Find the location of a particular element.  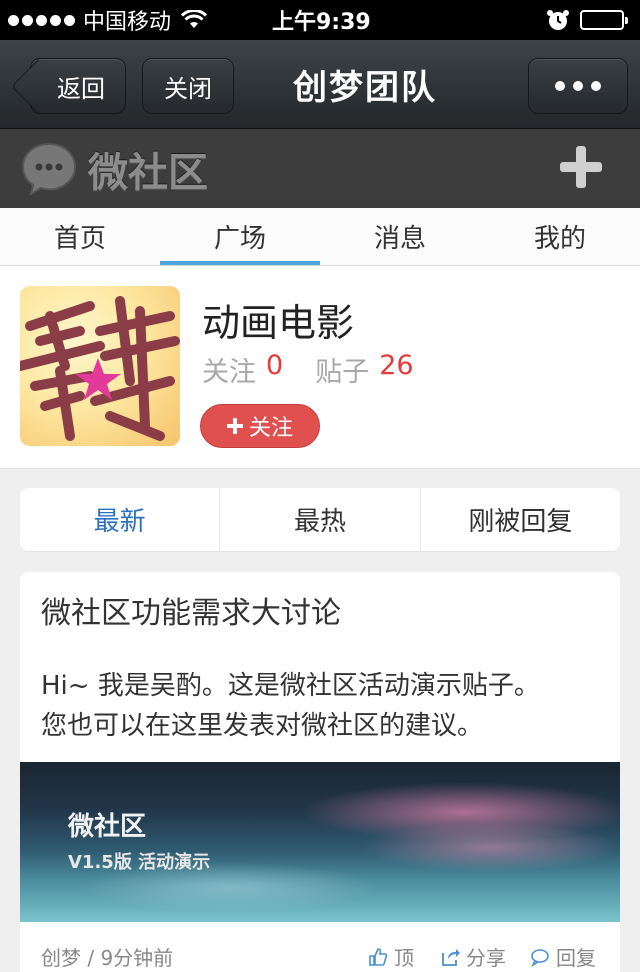

like-button: 顶 is located at coordinates (391, 956).